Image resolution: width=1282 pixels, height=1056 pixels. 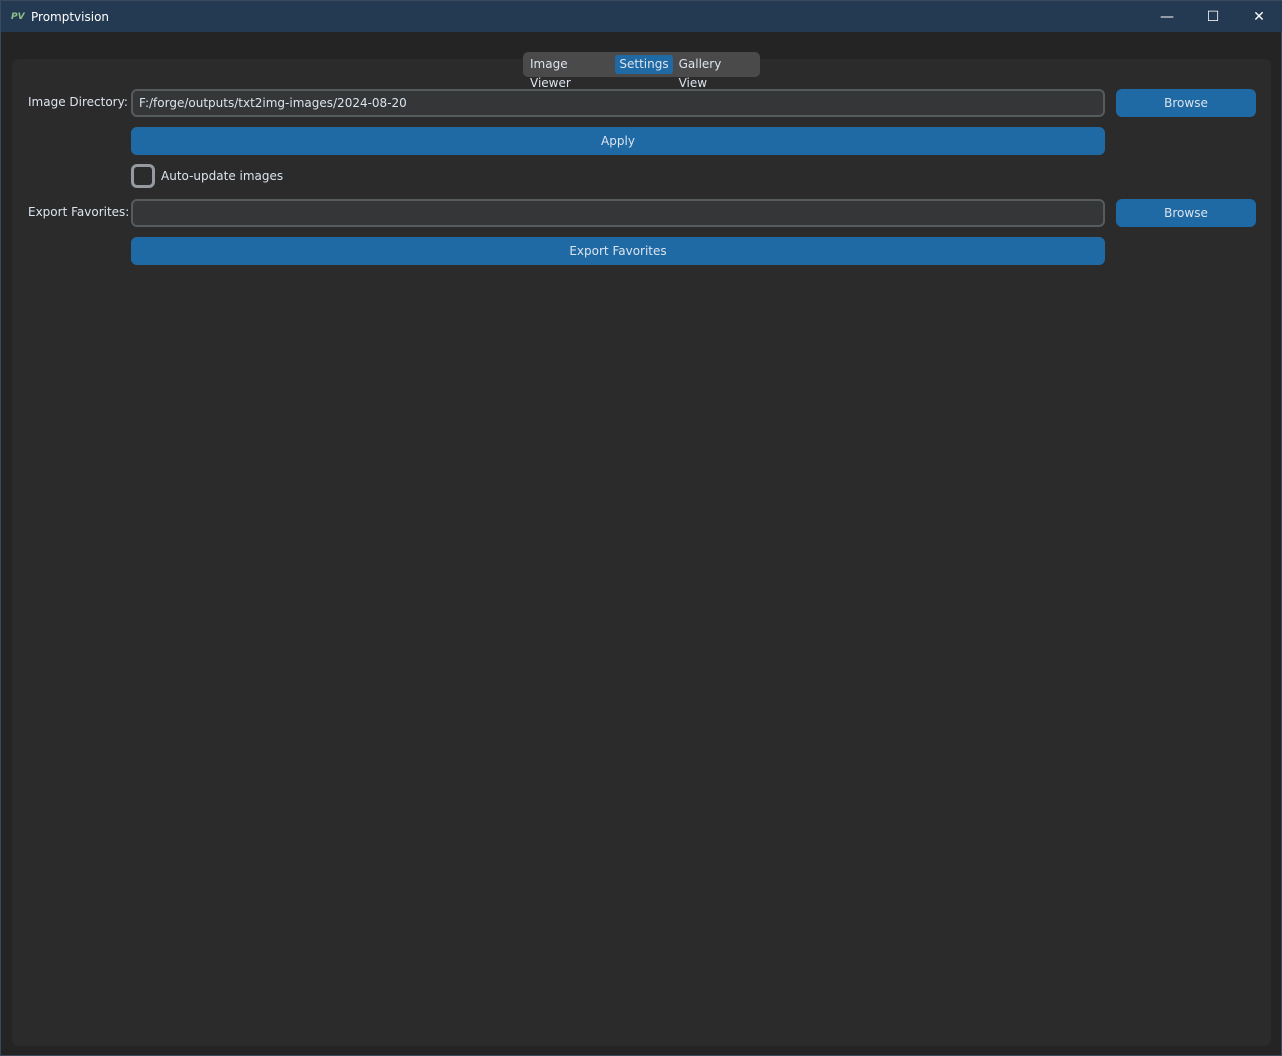 What do you see at coordinates (70, 16) in the screenshot?
I see `window-title: Promptvision` at bounding box center [70, 16].